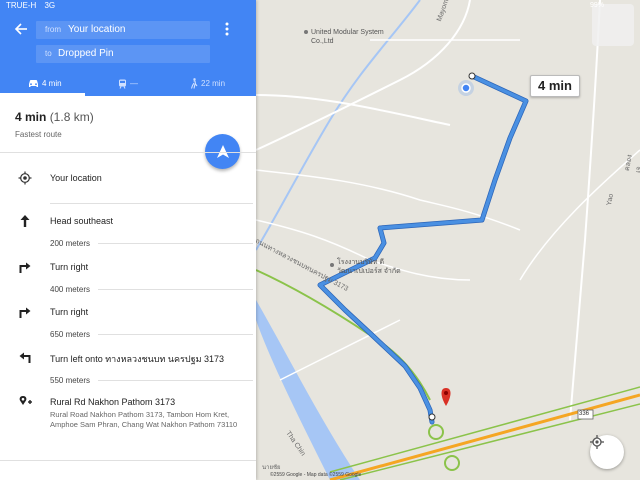 This screenshot has width=640, height=480. I want to click on summary-divider, so click(128, 152).